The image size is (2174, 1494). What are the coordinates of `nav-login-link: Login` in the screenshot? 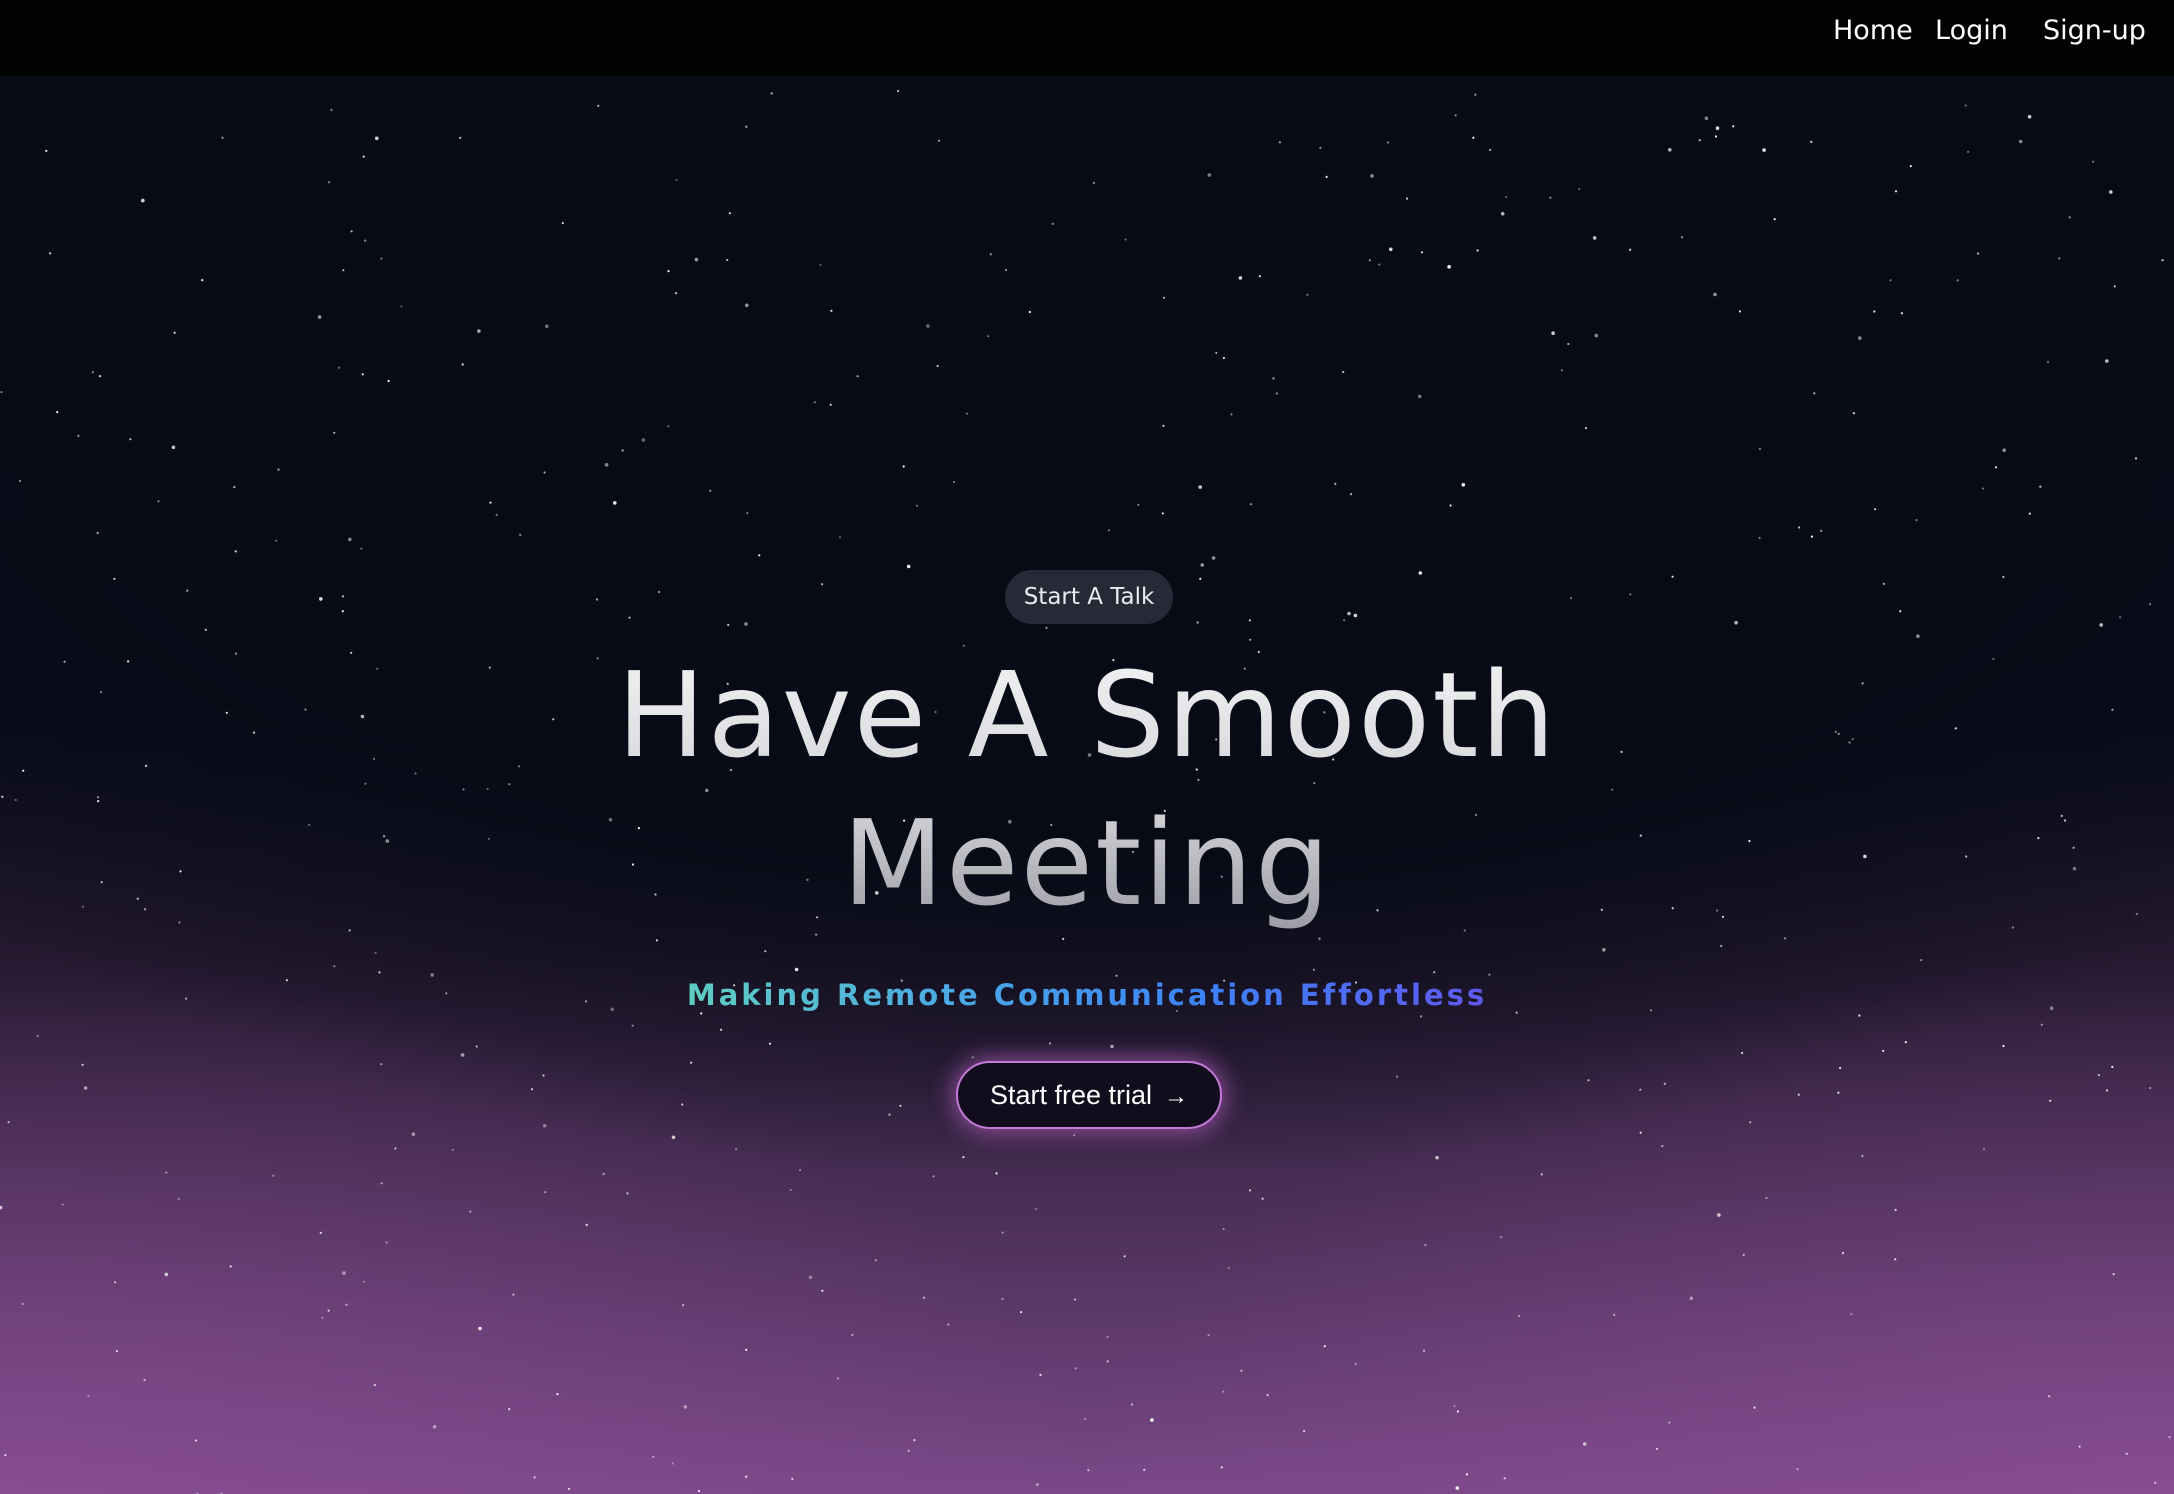 It's located at (1971, 31).